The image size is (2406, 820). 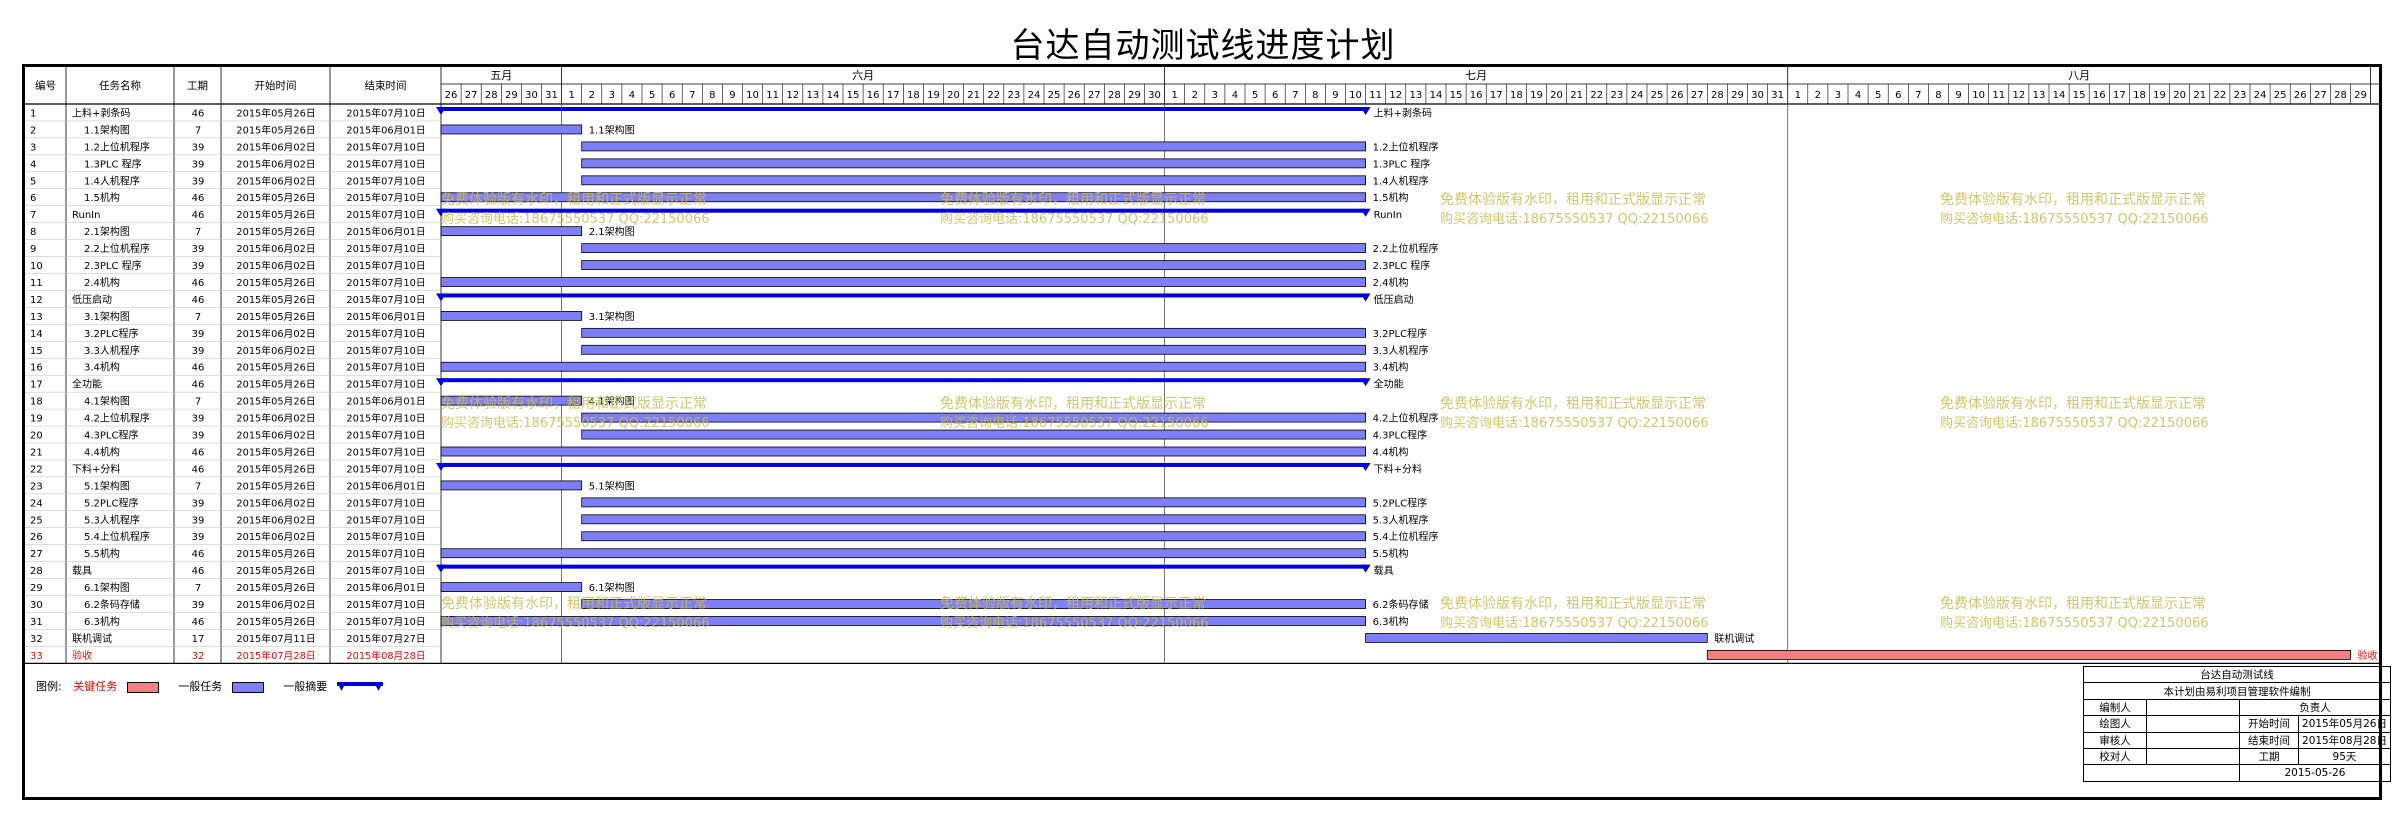 What do you see at coordinates (2193, 707) in the screenshot?
I see `info-editor-value` at bounding box center [2193, 707].